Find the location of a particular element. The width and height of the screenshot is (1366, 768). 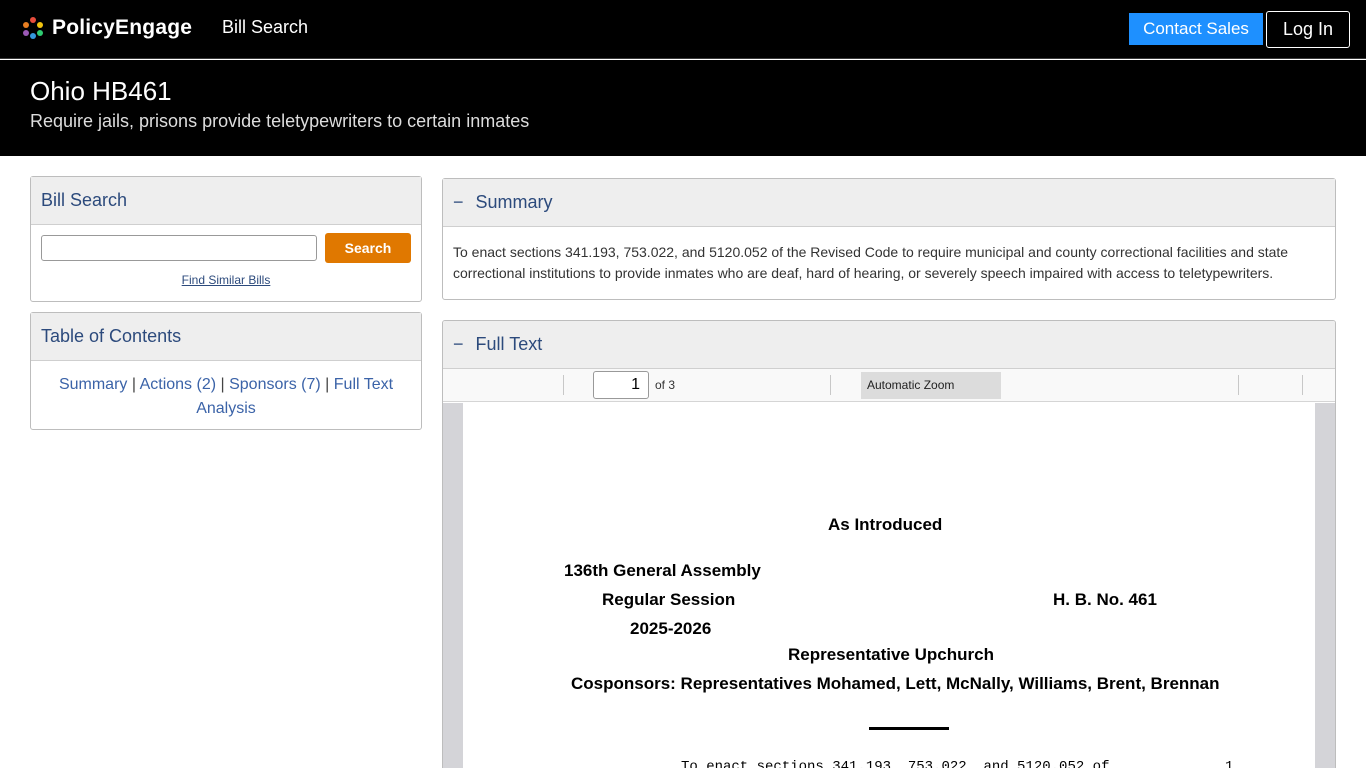

full-text-heading: Full Text is located at coordinates (509, 344).